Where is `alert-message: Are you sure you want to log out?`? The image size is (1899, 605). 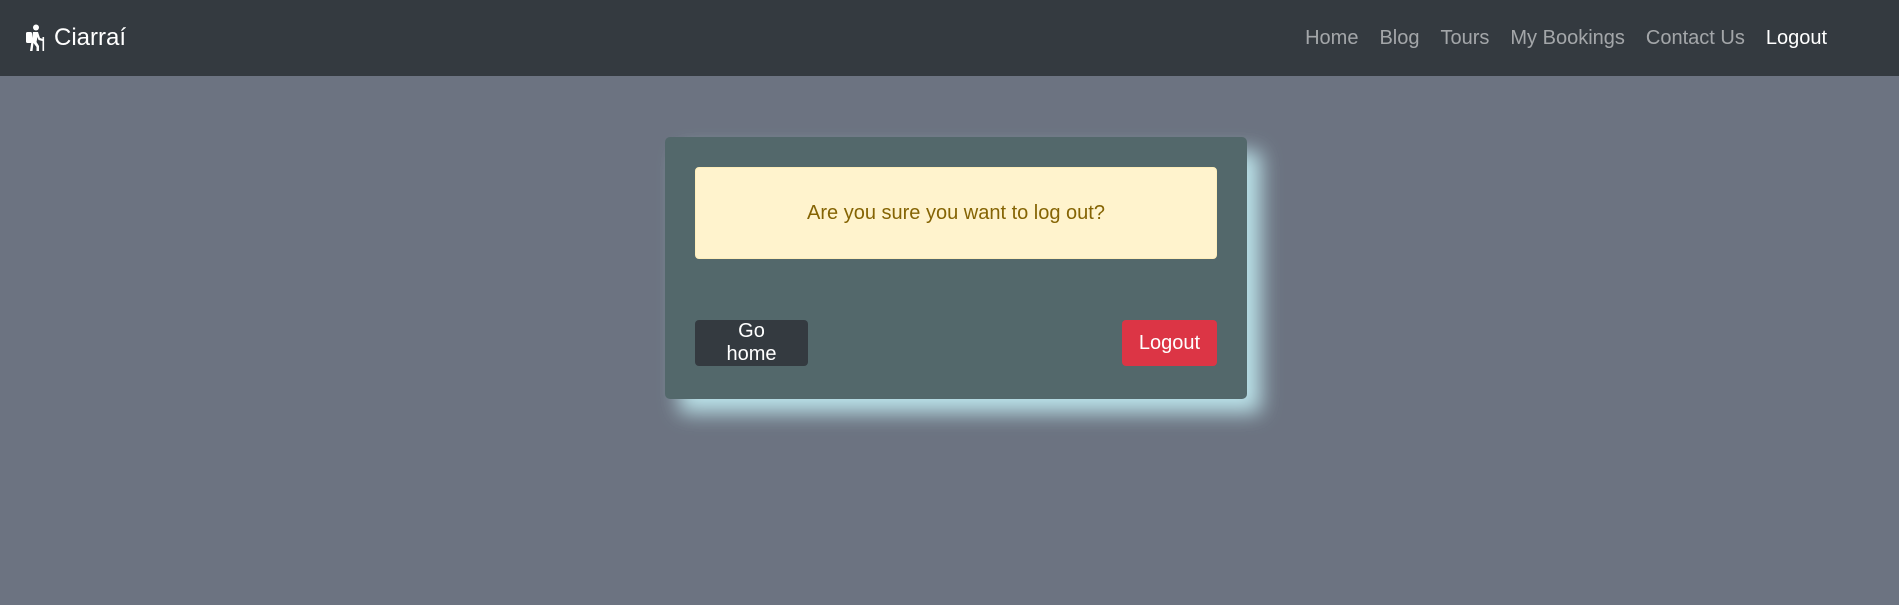
alert-message: Are you sure you want to log out? is located at coordinates (956, 212).